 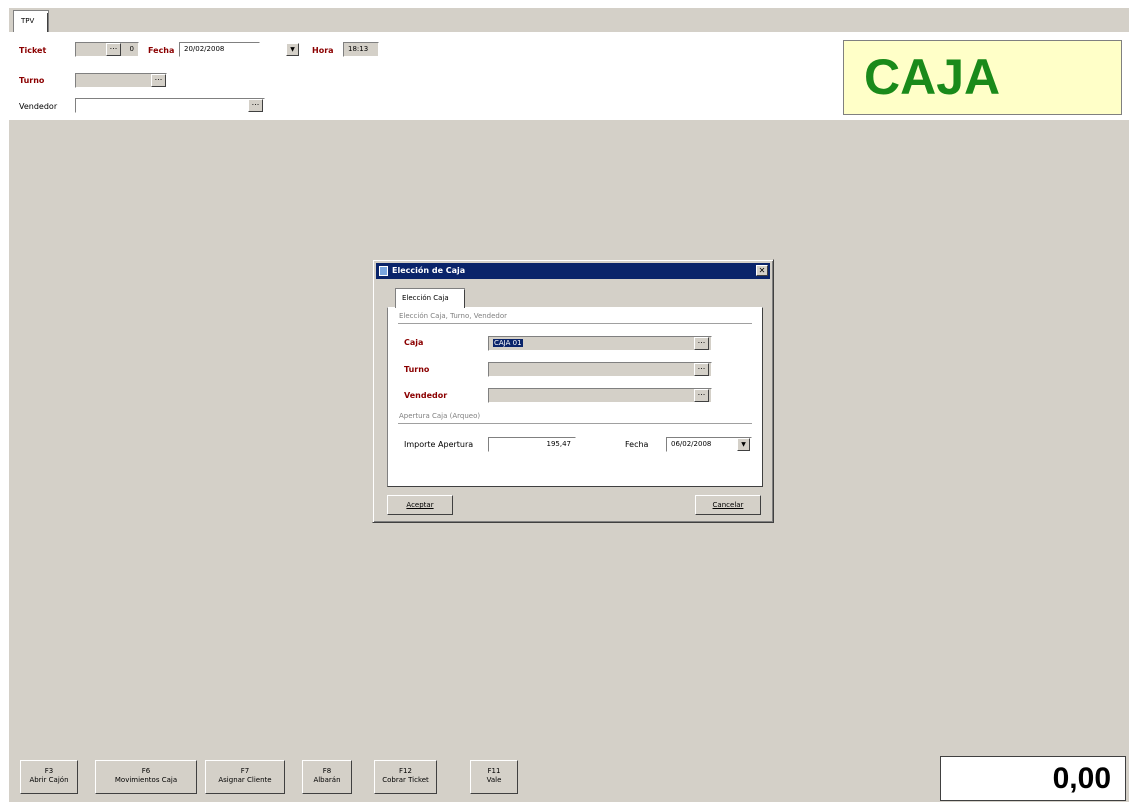 I want to click on importe-apertura-label: Importe Apertura, so click(x=439, y=444).